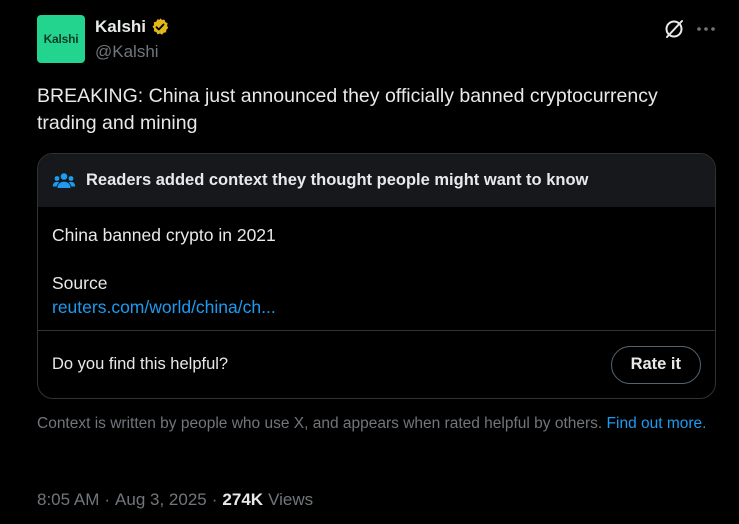 Image resolution: width=739 pixels, height=524 pixels. What do you see at coordinates (655, 364) in the screenshot?
I see `rate-it-button: Rate it` at bounding box center [655, 364].